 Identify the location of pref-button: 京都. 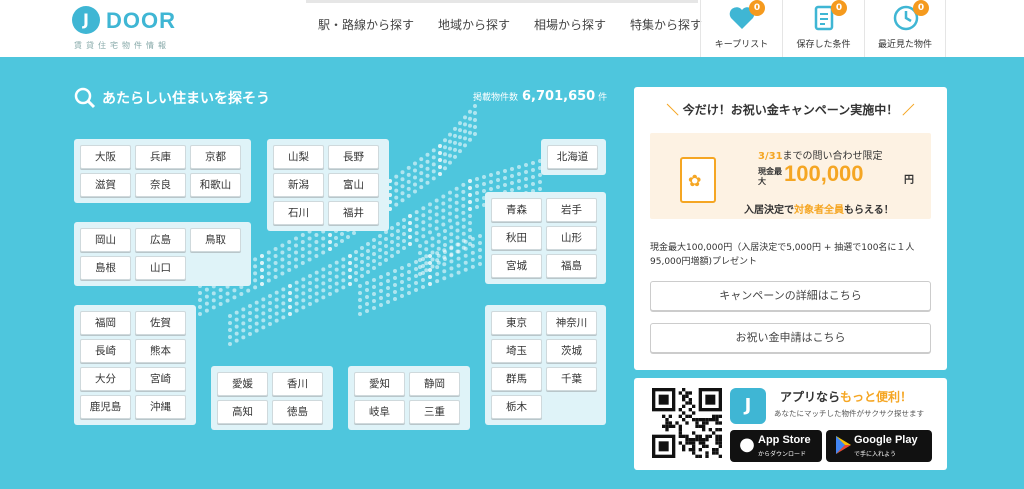
(215, 157).